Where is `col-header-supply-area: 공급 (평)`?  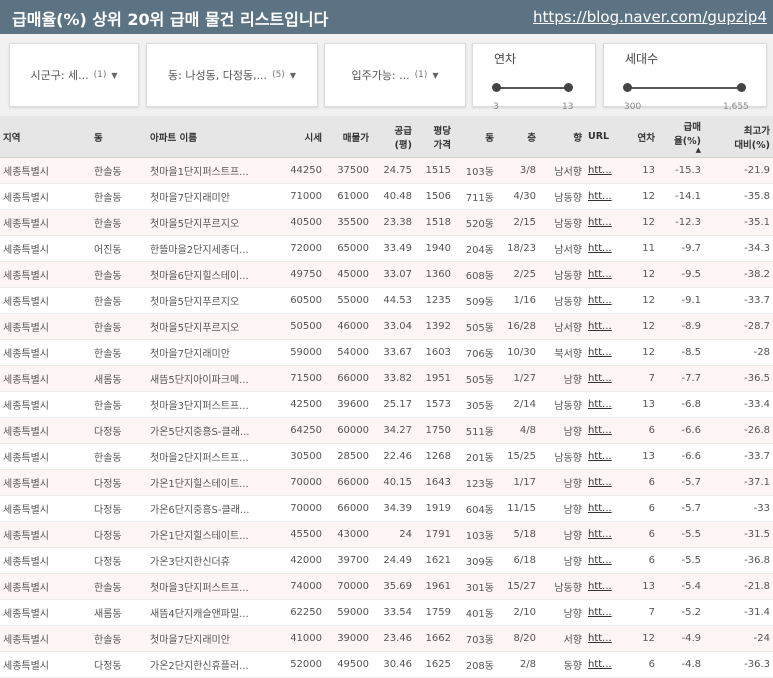 col-header-supply-area: 공급 (평) is located at coordinates (393, 137).